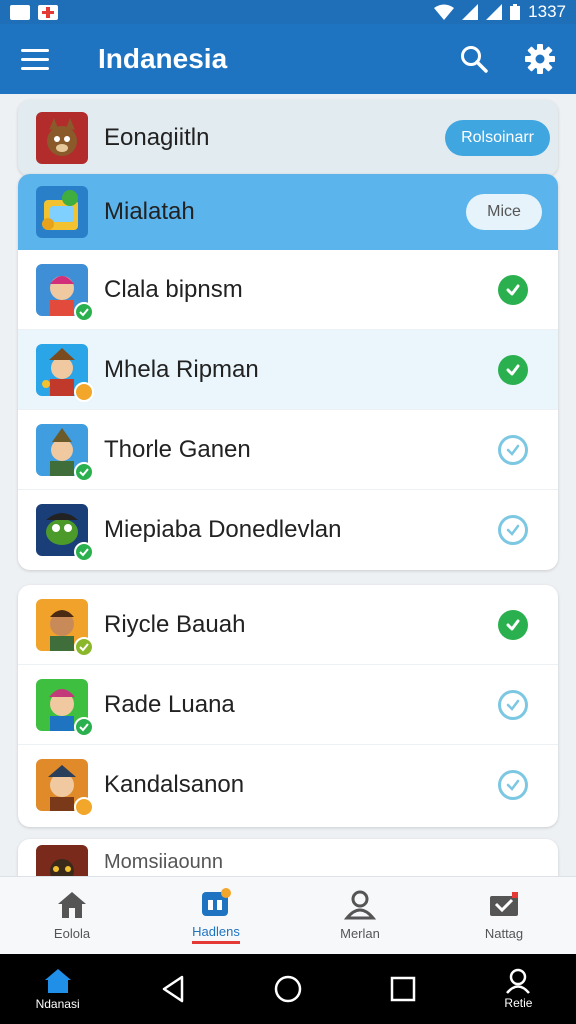  Describe the element at coordinates (515, 12) in the screenshot. I see `battery-icon` at that location.